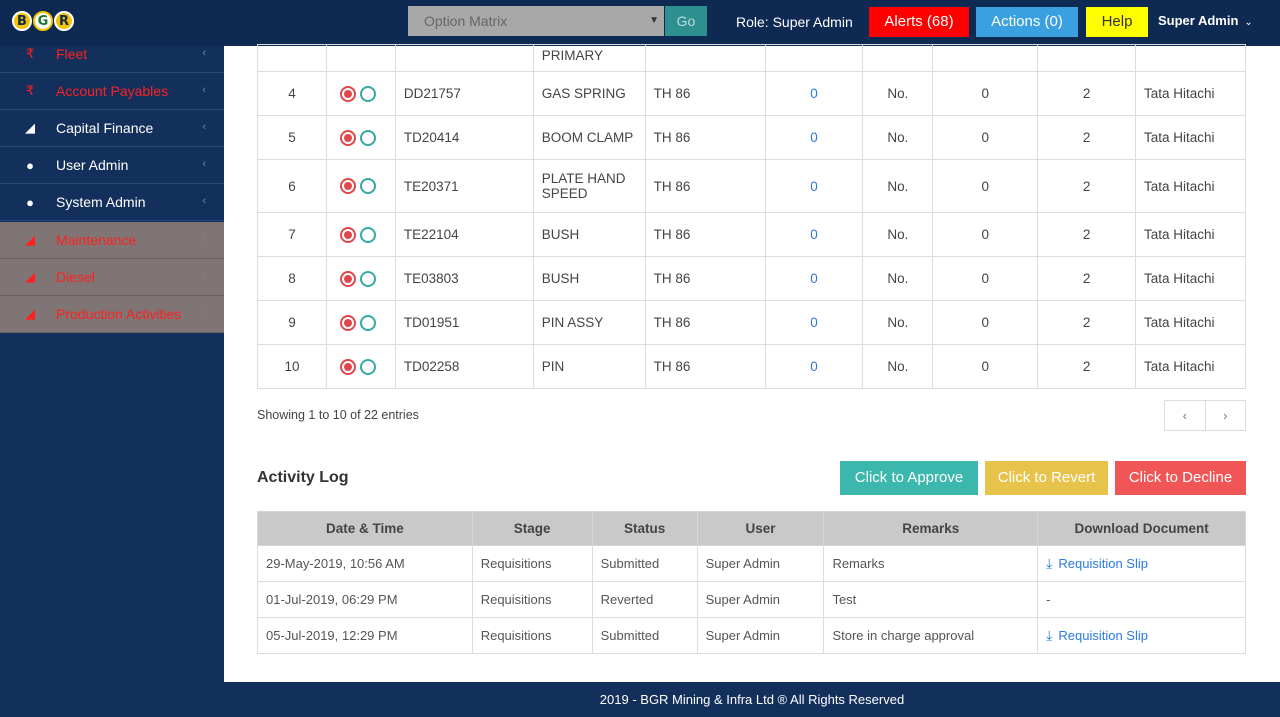 The width and height of the screenshot is (1280, 717). Describe the element at coordinates (96, 240) in the screenshot. I see `sidebar-item-label: Maintenance` at that location.